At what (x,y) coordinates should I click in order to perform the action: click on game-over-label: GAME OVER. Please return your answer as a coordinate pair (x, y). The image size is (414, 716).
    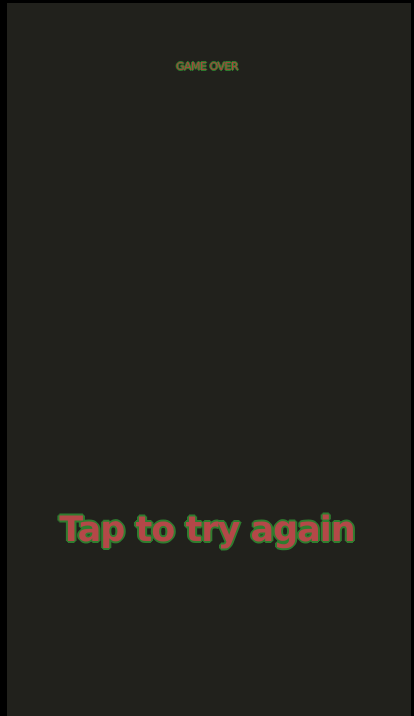
    Looking at the image, I should click on (207, 67).